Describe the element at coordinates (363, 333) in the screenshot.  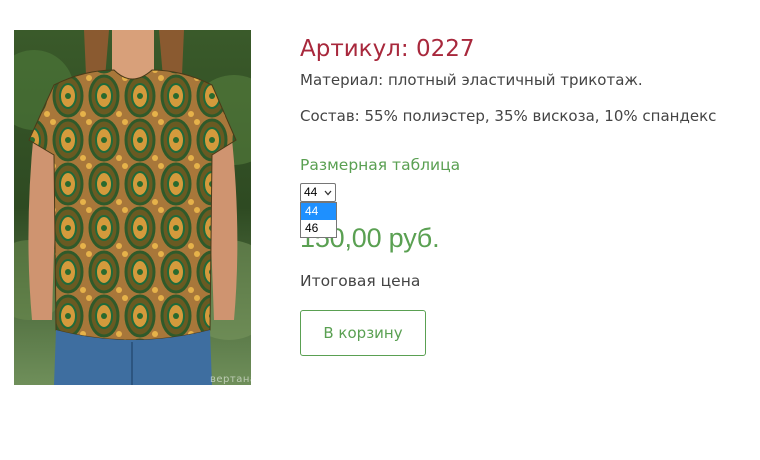
I see `add-to-cart-button: В корзину` at that location.